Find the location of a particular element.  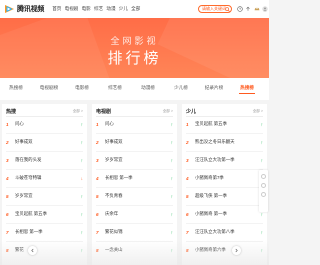

avatar is located at coordinates (265, 9).